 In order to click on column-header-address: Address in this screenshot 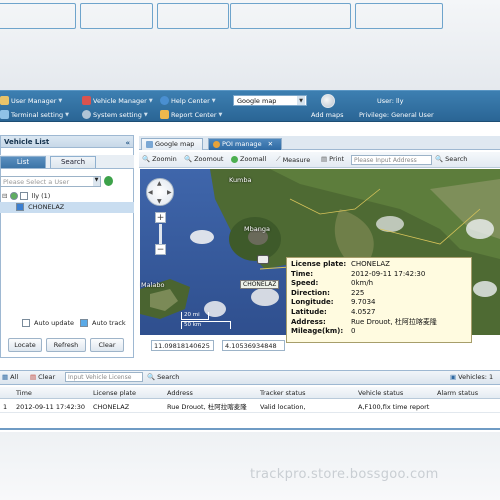, I will do `click(180, 393)`.